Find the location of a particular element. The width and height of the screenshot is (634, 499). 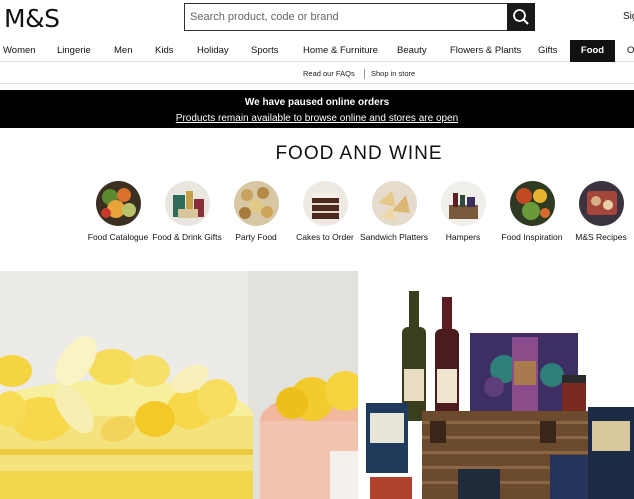

category-label: M&S Recipes is located at coordinates (601, 237).